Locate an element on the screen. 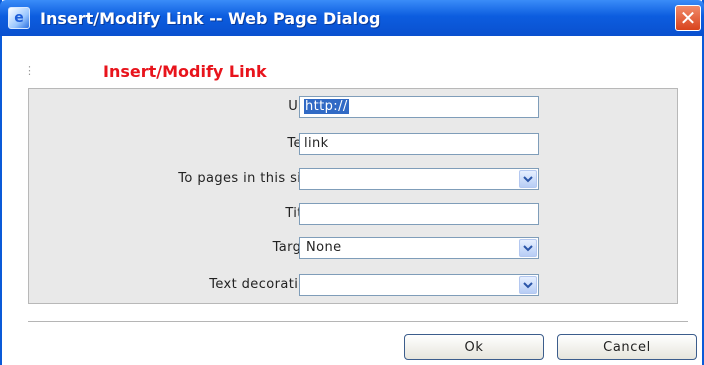  title-input is located at coordinates (419, 214).